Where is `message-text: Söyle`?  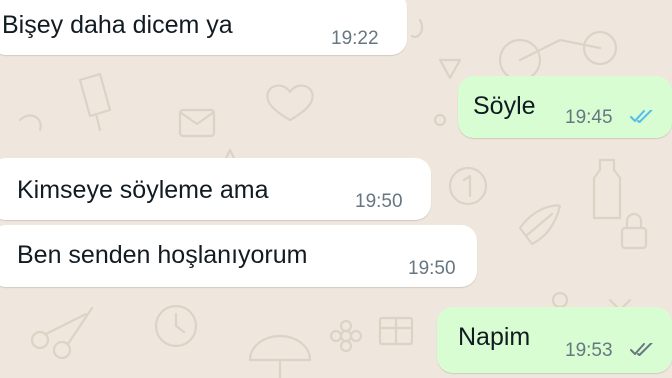
message-text: Söyle is located at coordinates (504, 106).